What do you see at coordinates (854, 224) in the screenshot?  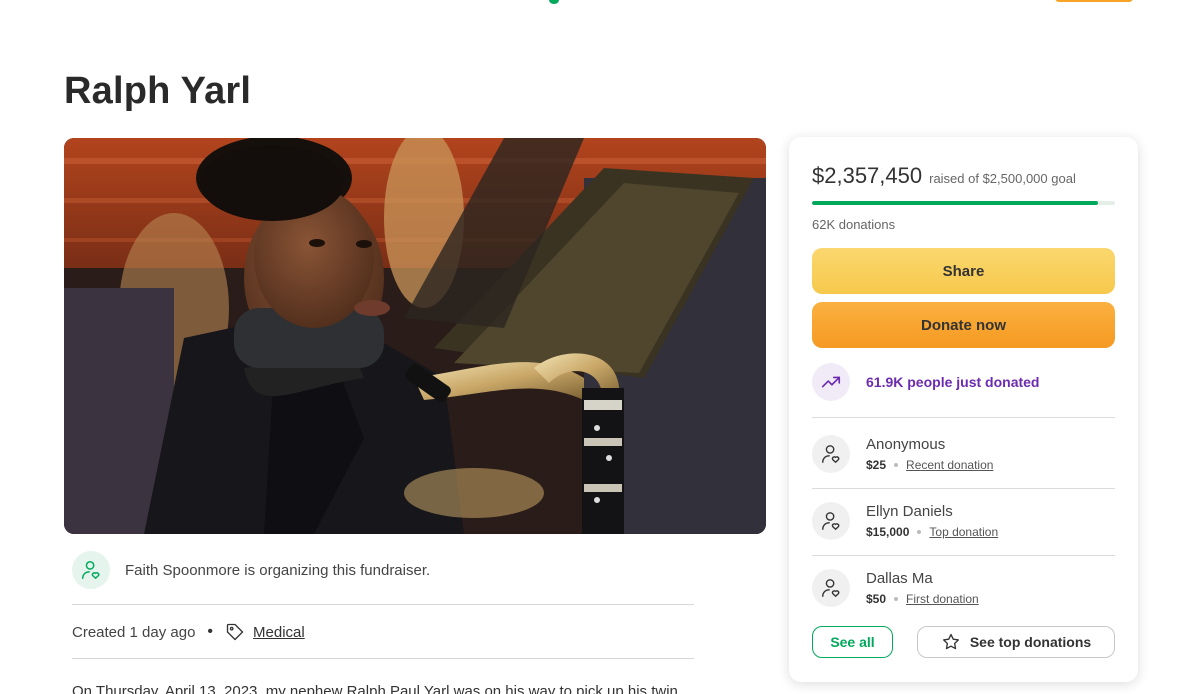 I see `donation-count: 62K donations` at bounding box center [854, 224].